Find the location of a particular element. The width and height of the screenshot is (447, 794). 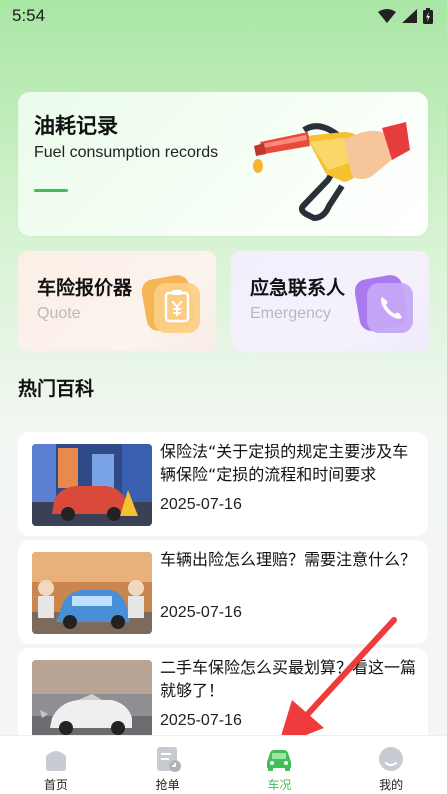

arrow-right-icon is located at coordinates (51, 190).